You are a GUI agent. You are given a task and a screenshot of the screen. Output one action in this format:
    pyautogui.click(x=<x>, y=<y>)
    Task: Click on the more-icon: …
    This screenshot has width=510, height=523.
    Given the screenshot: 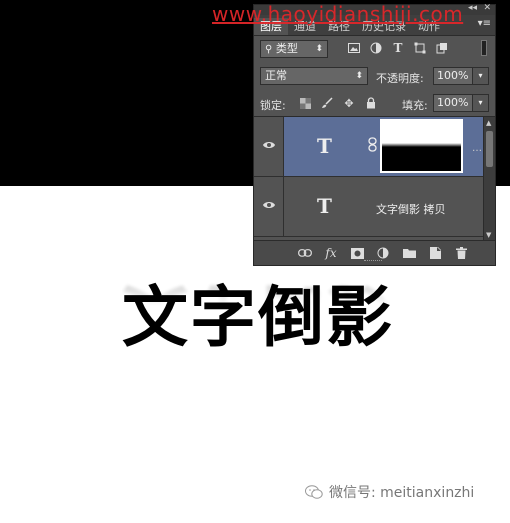 What is the action you would take?
    pyautogui.click(x=477, y=148)
    